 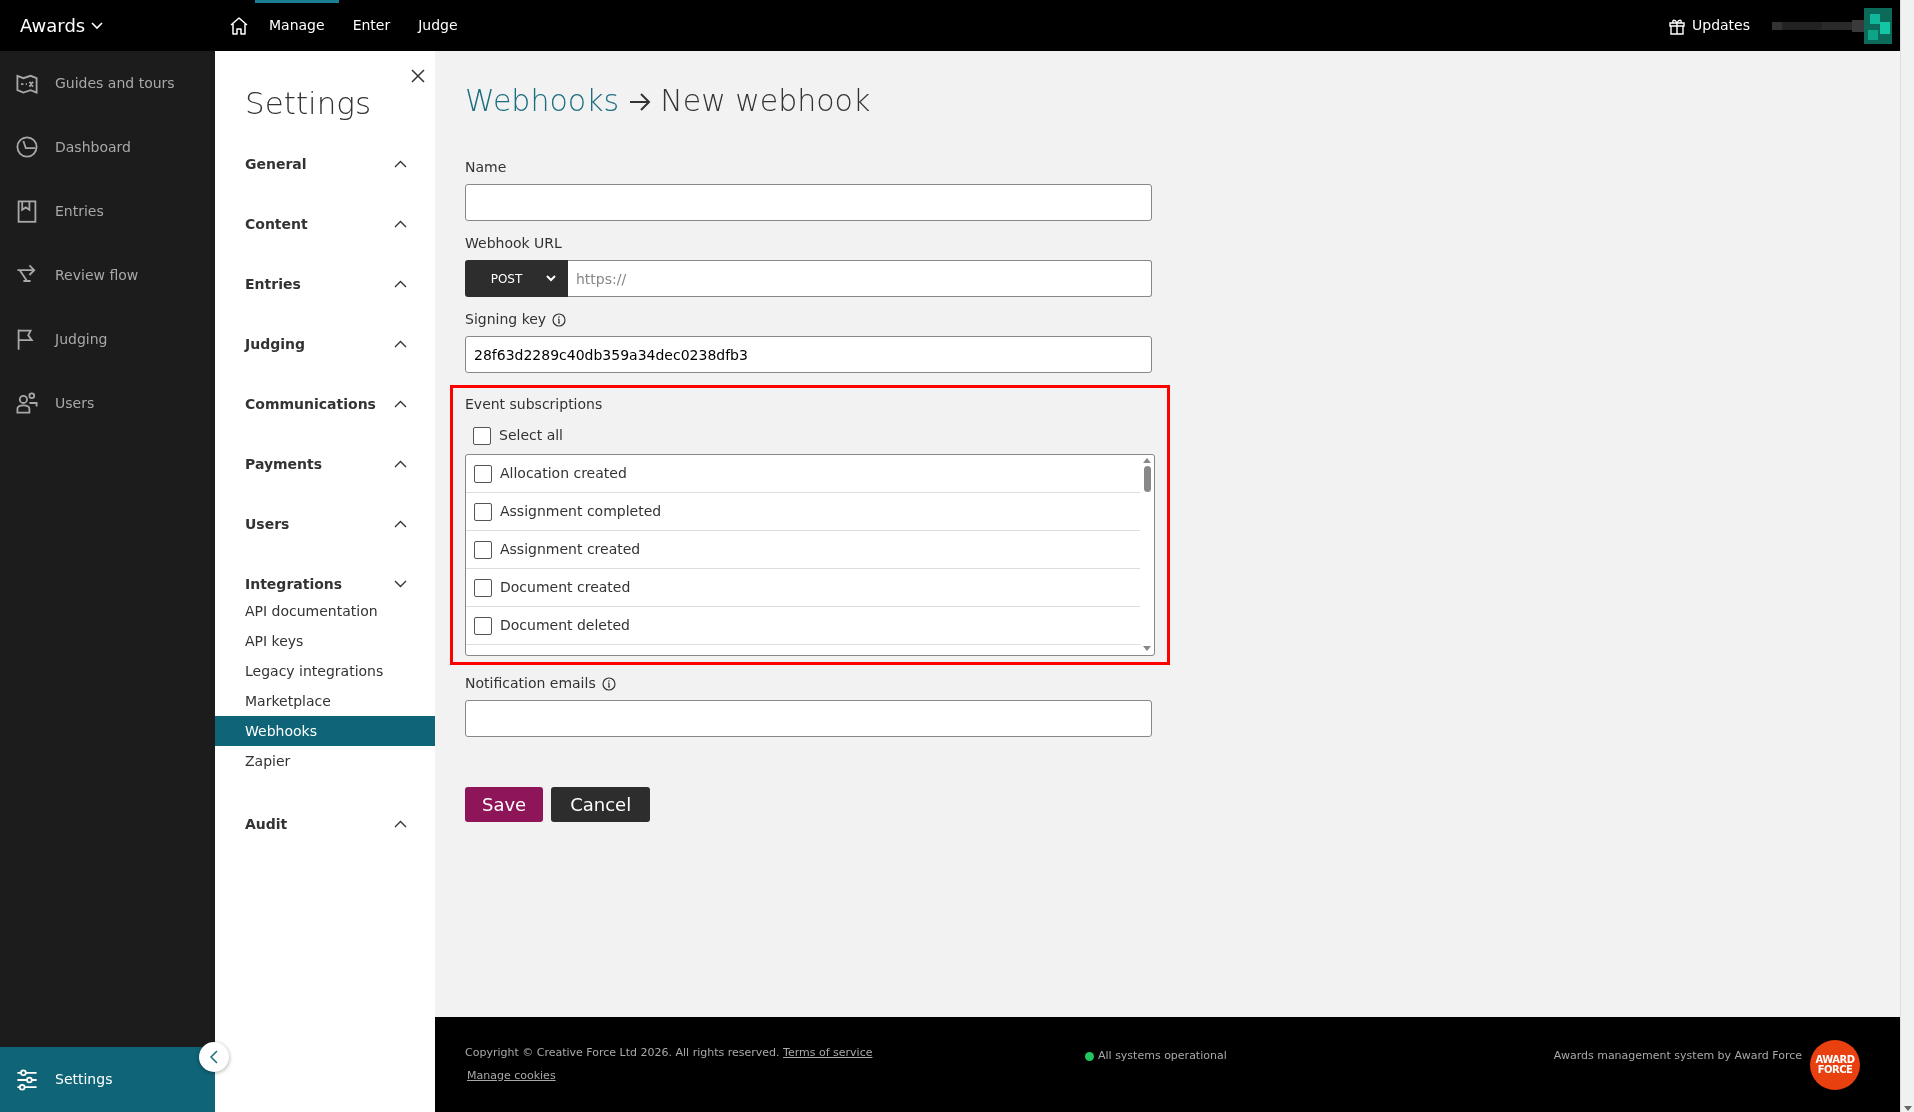 What do you see at coordinates (517, 435) in the screenshot?
I see `select-all-checkbox: Select all` at bounding box center [517, 435].